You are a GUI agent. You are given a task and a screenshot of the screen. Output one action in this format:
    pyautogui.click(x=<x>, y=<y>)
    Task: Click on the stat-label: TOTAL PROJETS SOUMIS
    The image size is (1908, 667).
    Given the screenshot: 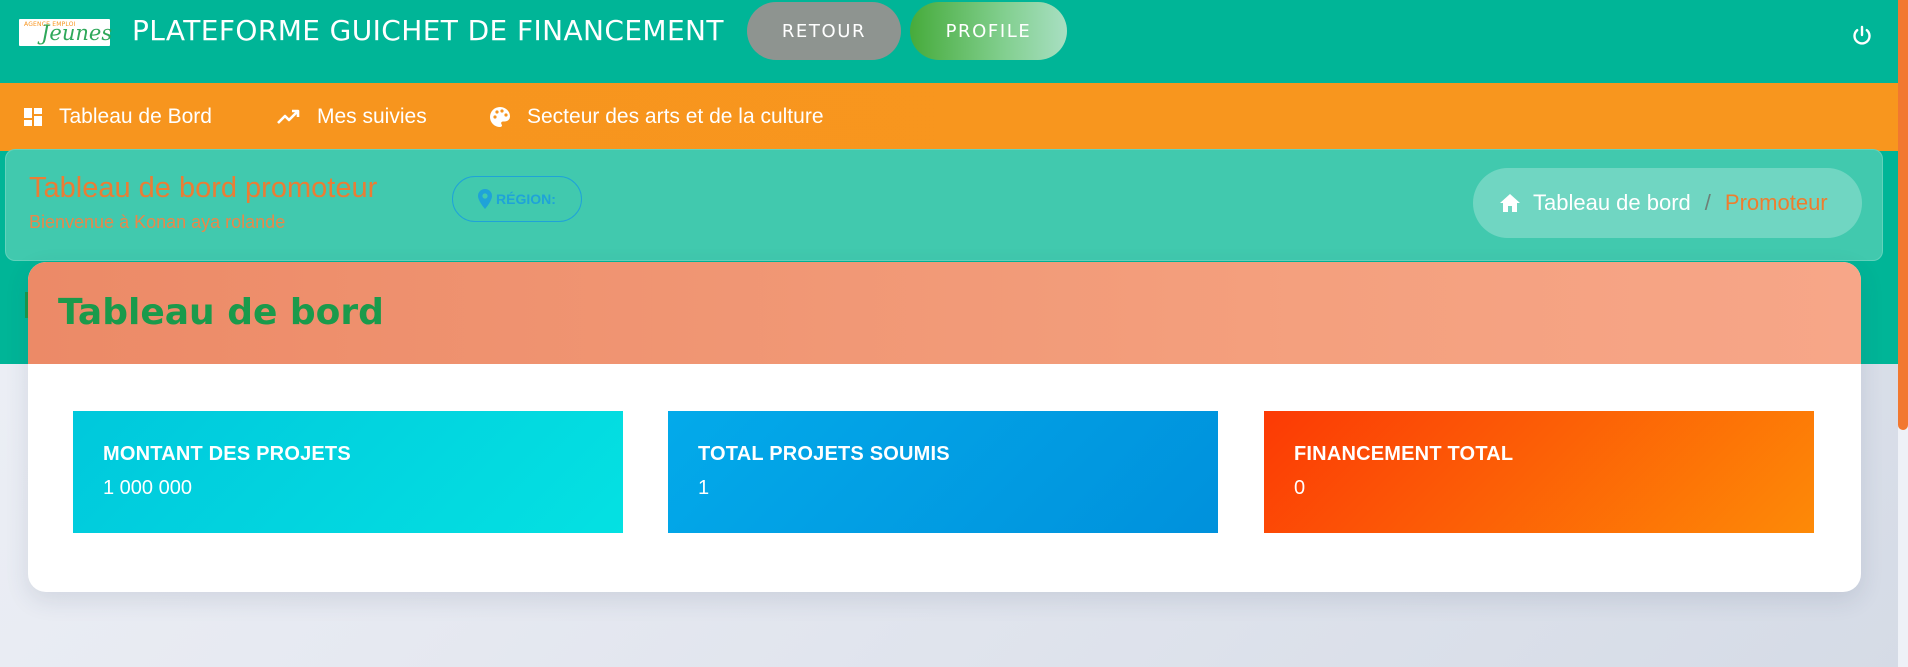 What is the action you would take?
    pyautogui.click(x=824, y=454)
    